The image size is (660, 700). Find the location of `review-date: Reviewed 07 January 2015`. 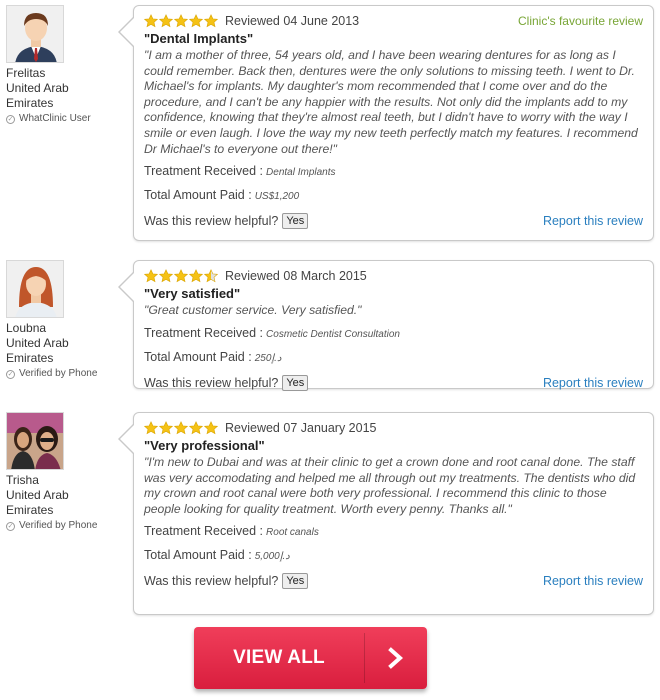

review-date: Reviewed 07 January 2015 is located at coordinates (301, 428).